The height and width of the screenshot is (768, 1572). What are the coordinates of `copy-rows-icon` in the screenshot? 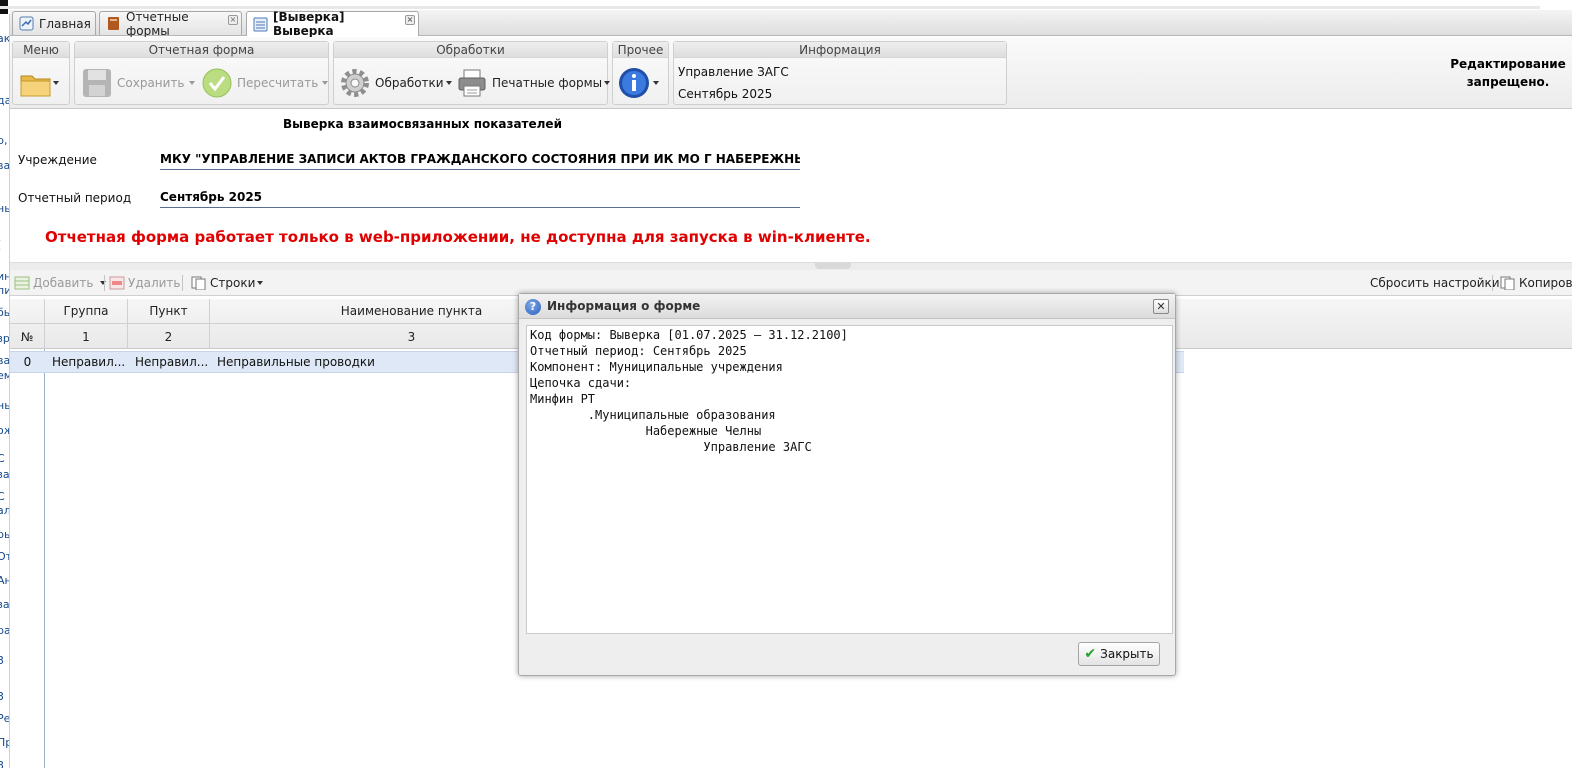 It's located at (199, 283).